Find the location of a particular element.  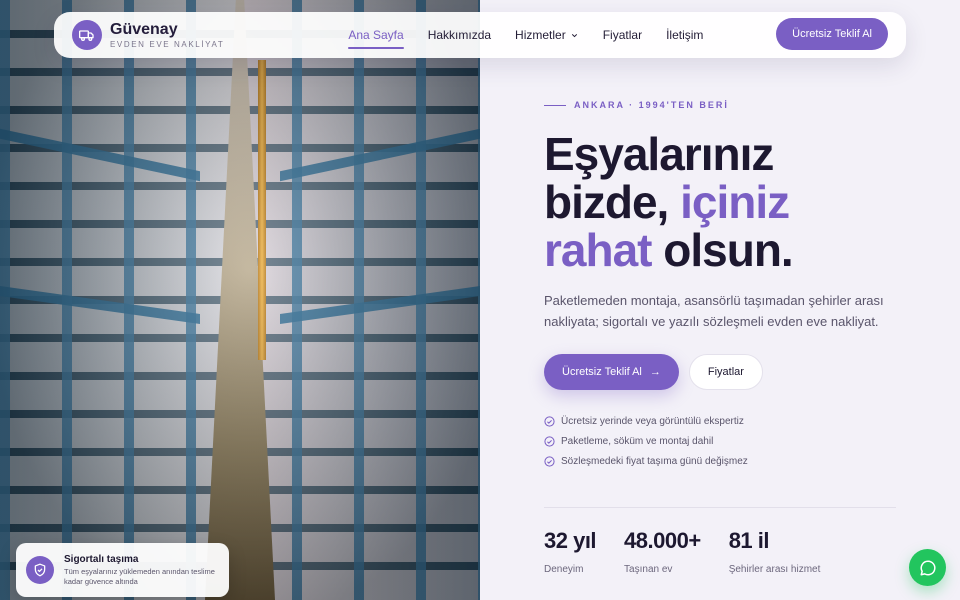

arrow-right-icon: → is located at coordinates (655, 372).